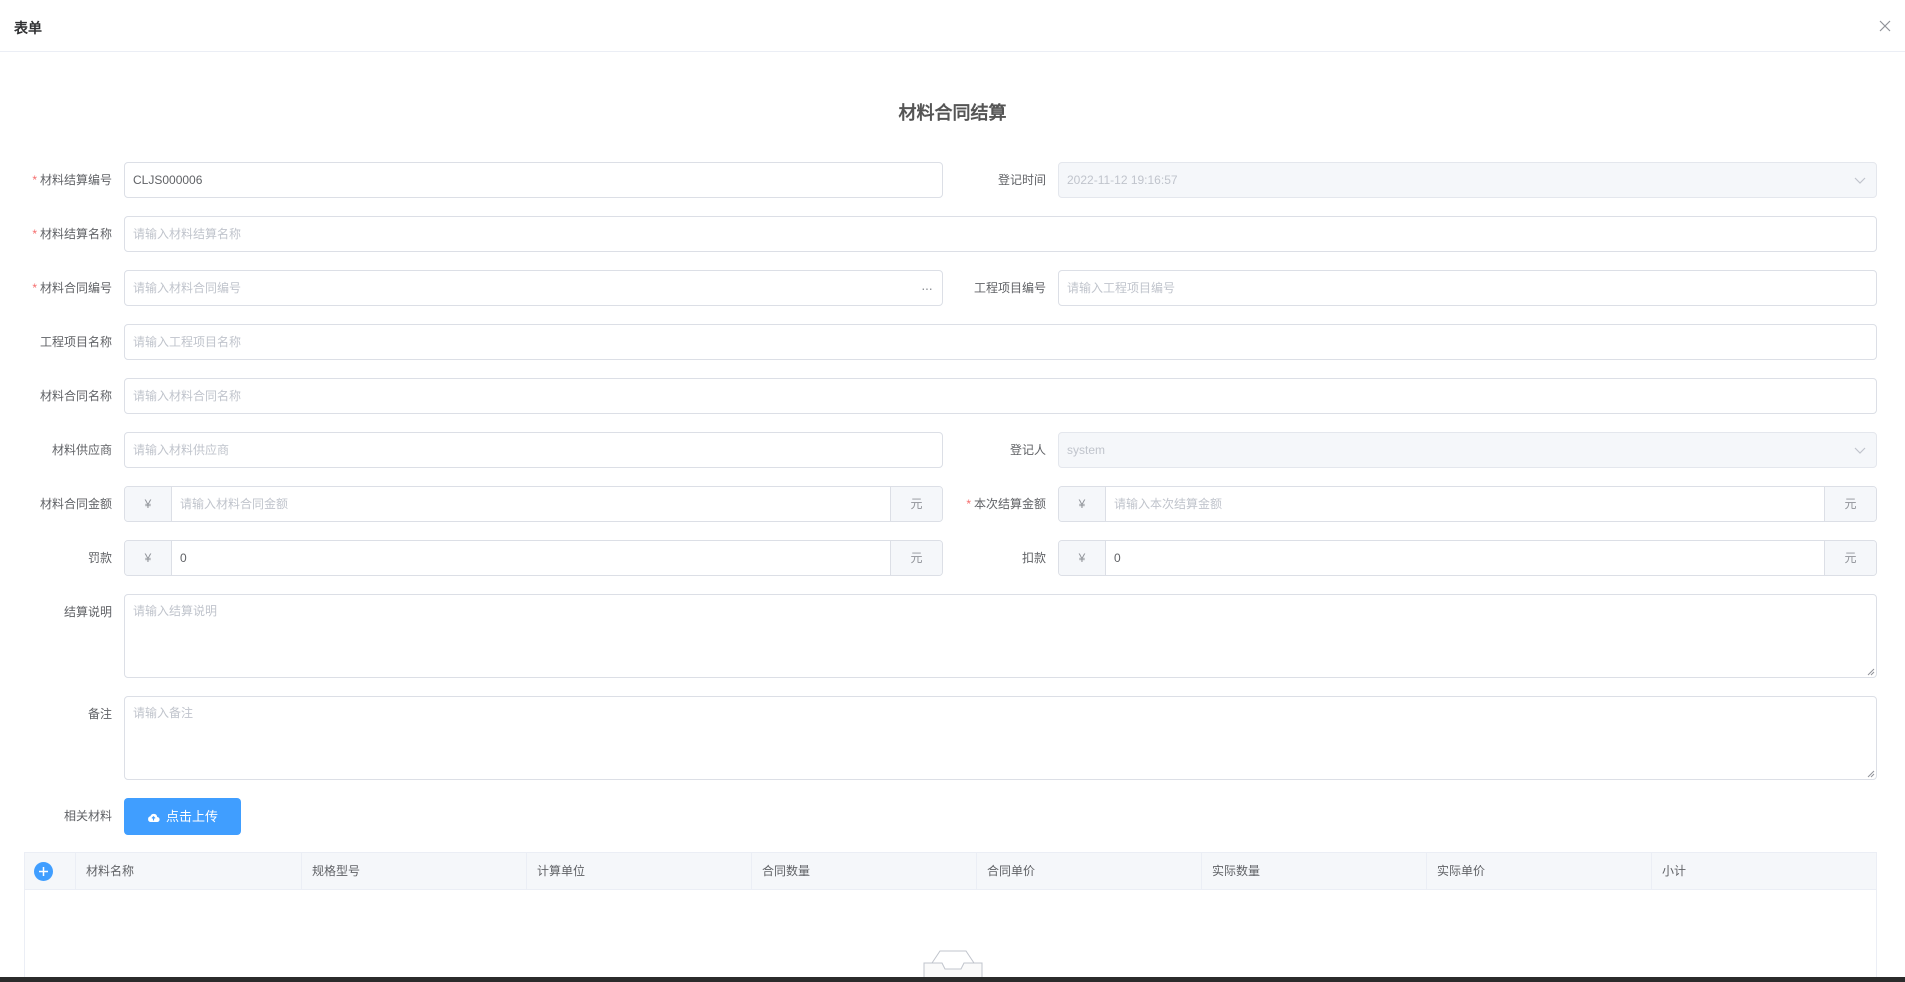 The height and width of the screenshot is (982, 1905). I want to click on column-header: 规格型号, so click(413, 871).